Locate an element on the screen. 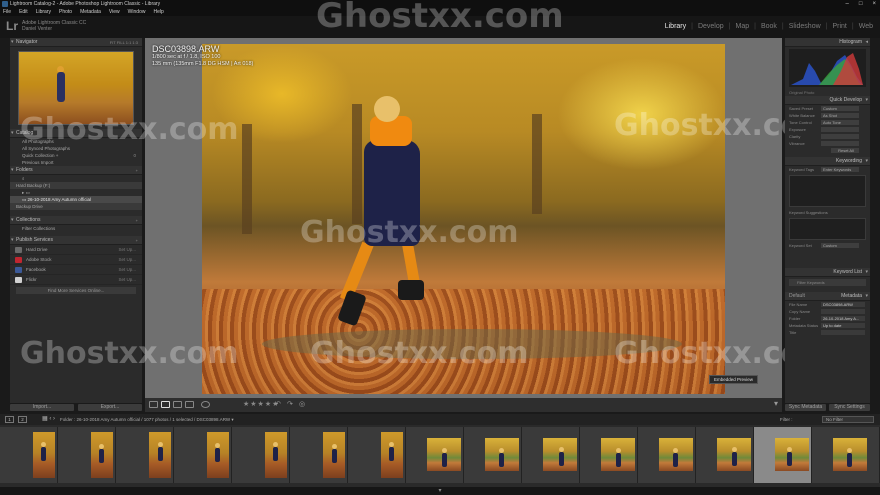 The width and height of the screenshot is (880, 495). catalog-item-previous-import: Previous Import is located at coordinates (76, 162).